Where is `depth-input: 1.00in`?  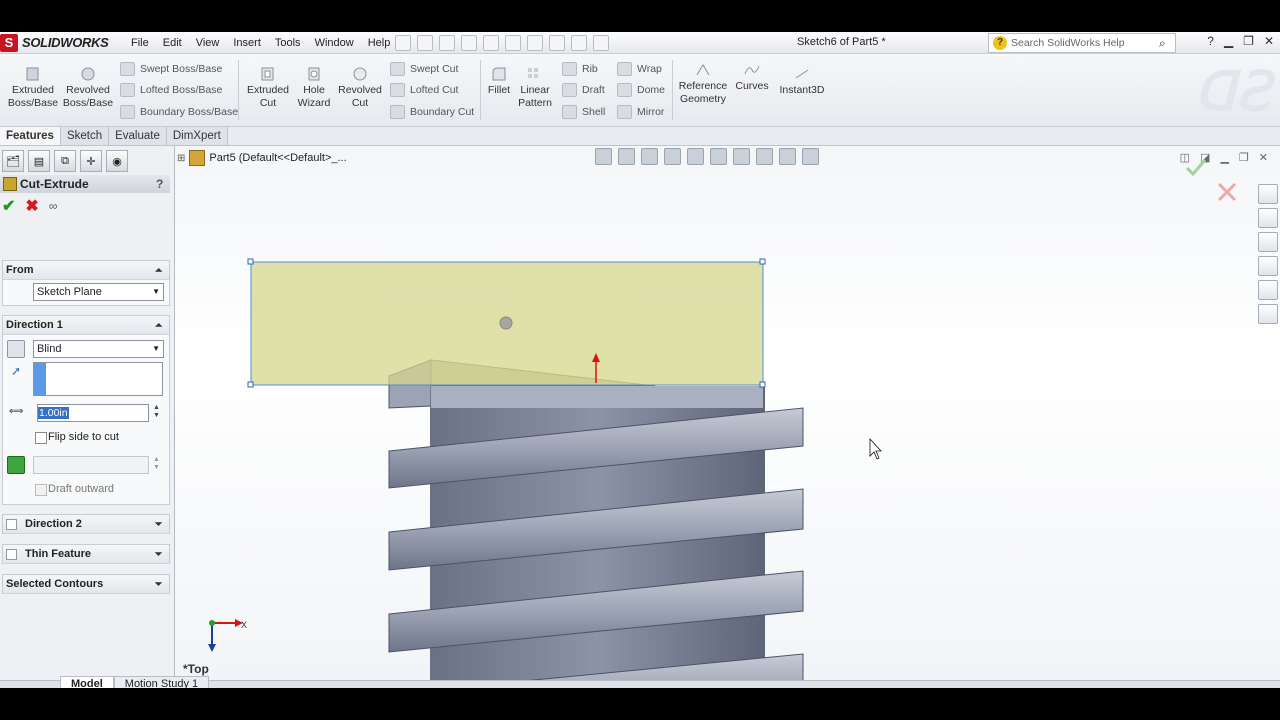
depth-input: 1.00in is located at coordinates (93, 413).